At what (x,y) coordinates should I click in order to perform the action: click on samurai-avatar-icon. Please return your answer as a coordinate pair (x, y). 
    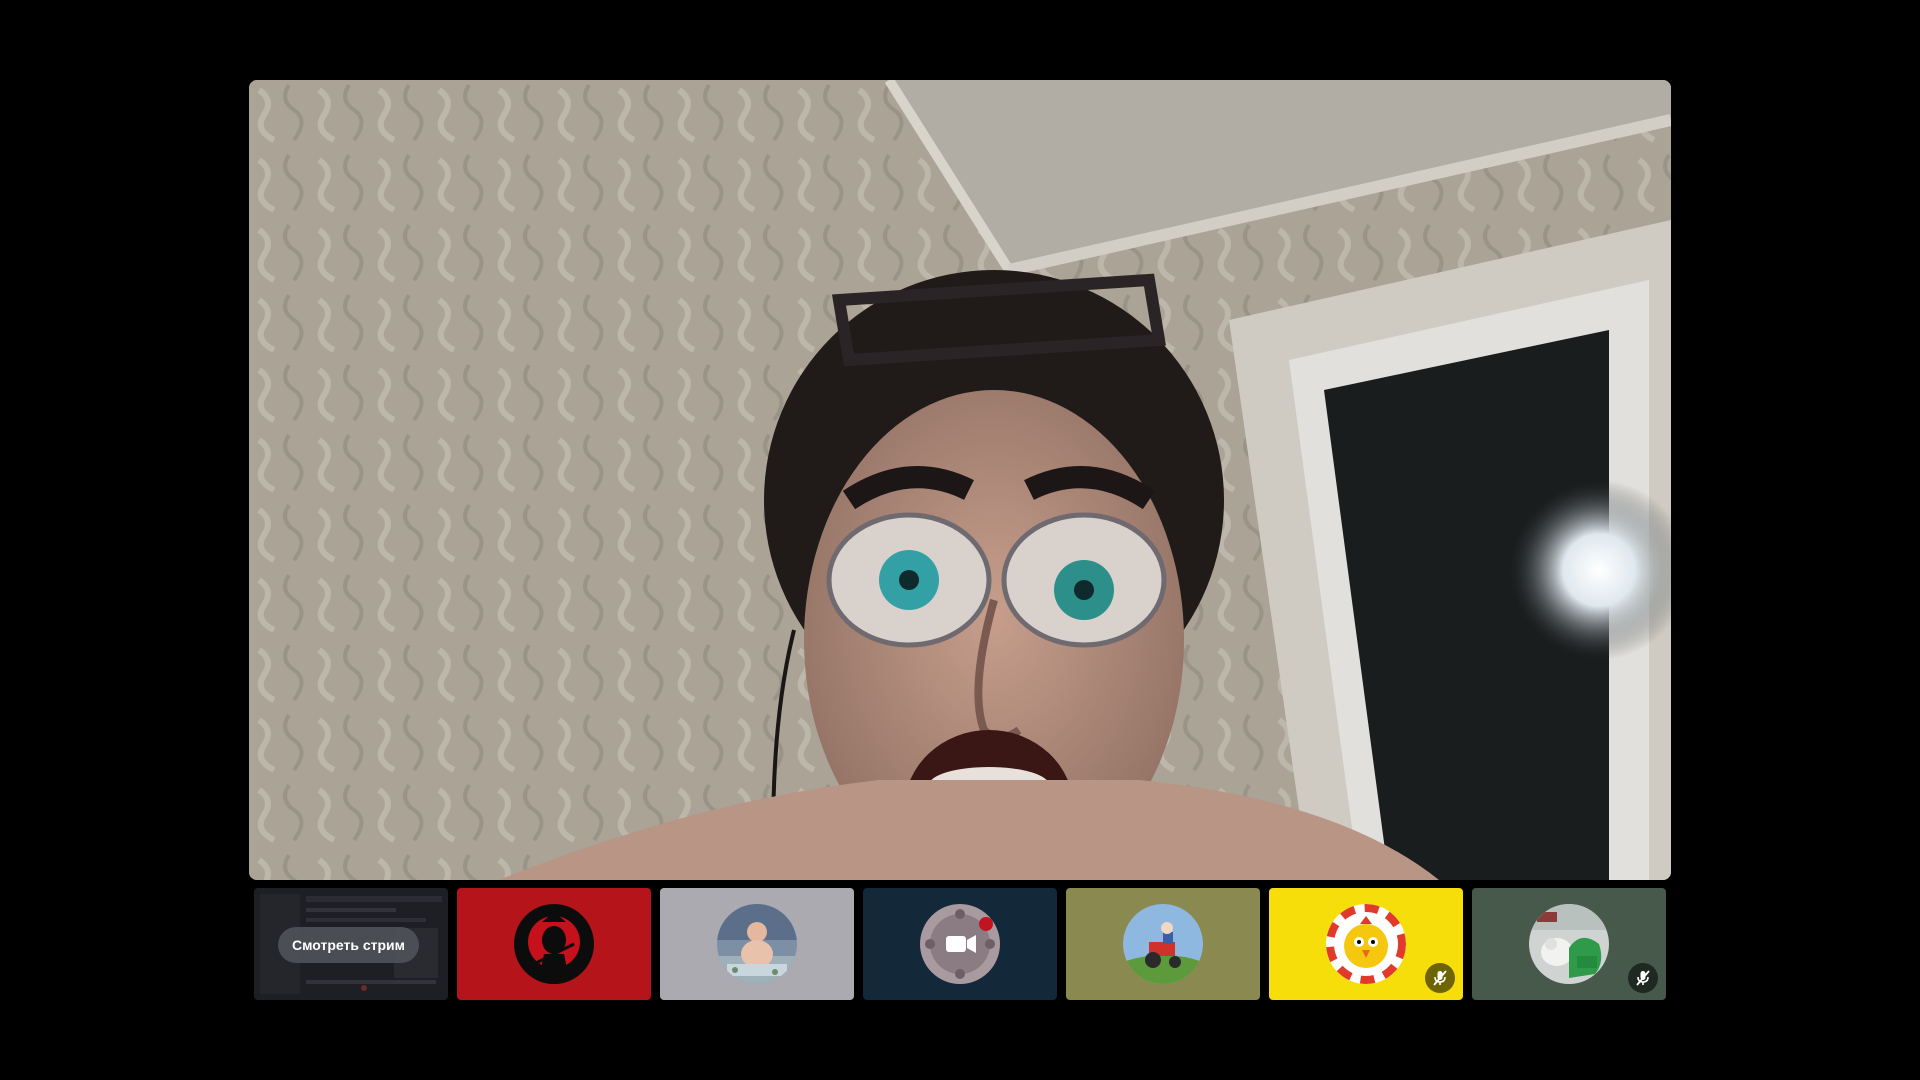
    Looking at the image, I should click on (554, 944).